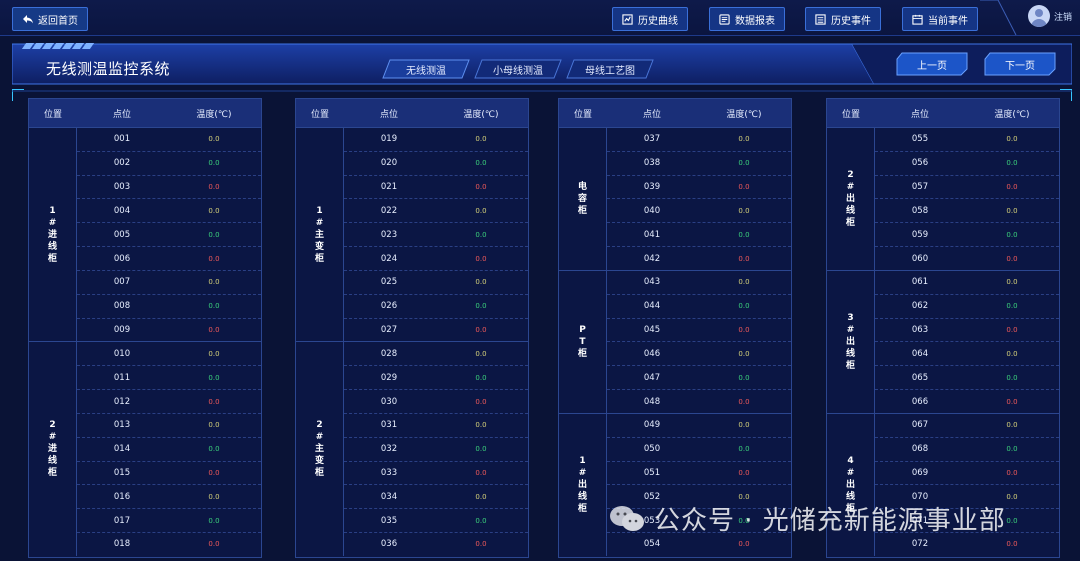 The height and width of the screenshot is (561, 1080). I want to click on user-area: 注销, so click(1049, 16).